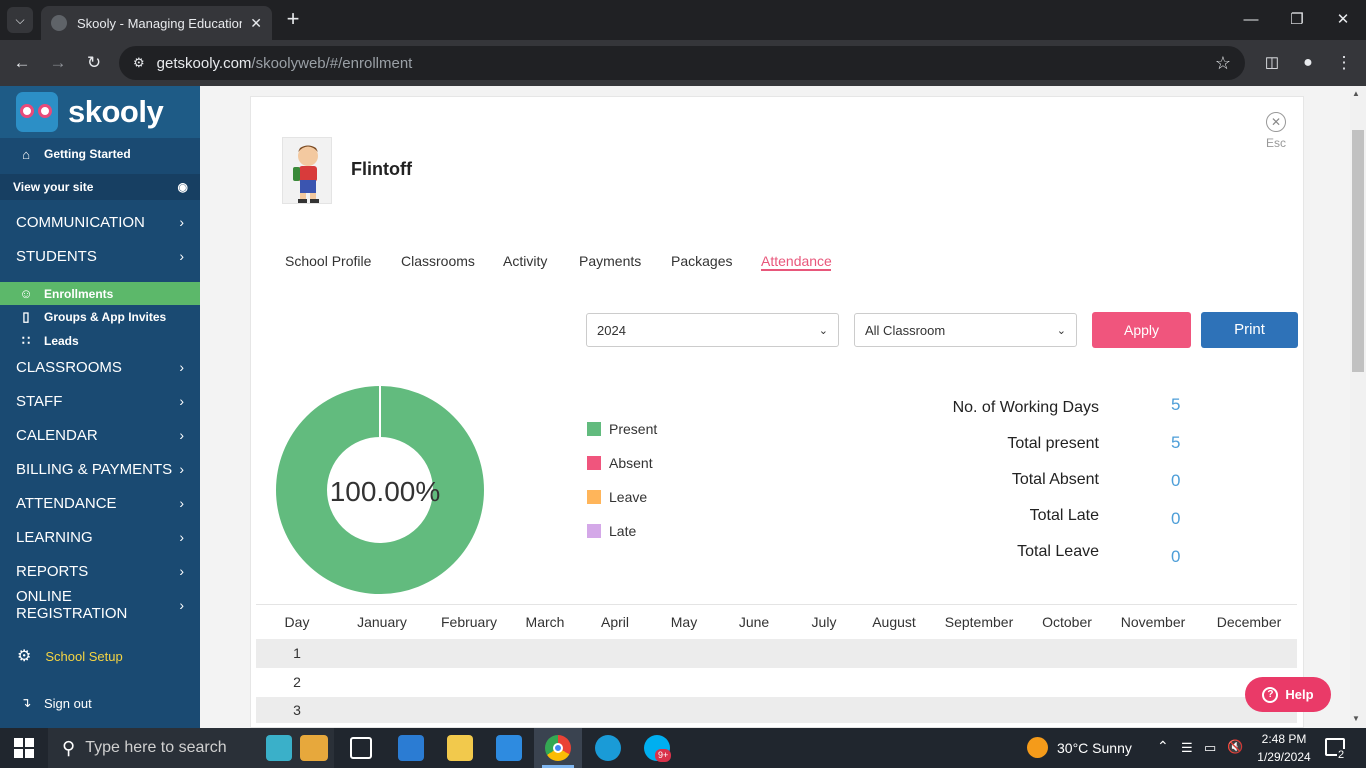 This screenshot has width=1366, height=768. What do you see at coordinates (58, 63) in the screenshot?
I see `forward-icon: →` at bounding box center [58, 63].